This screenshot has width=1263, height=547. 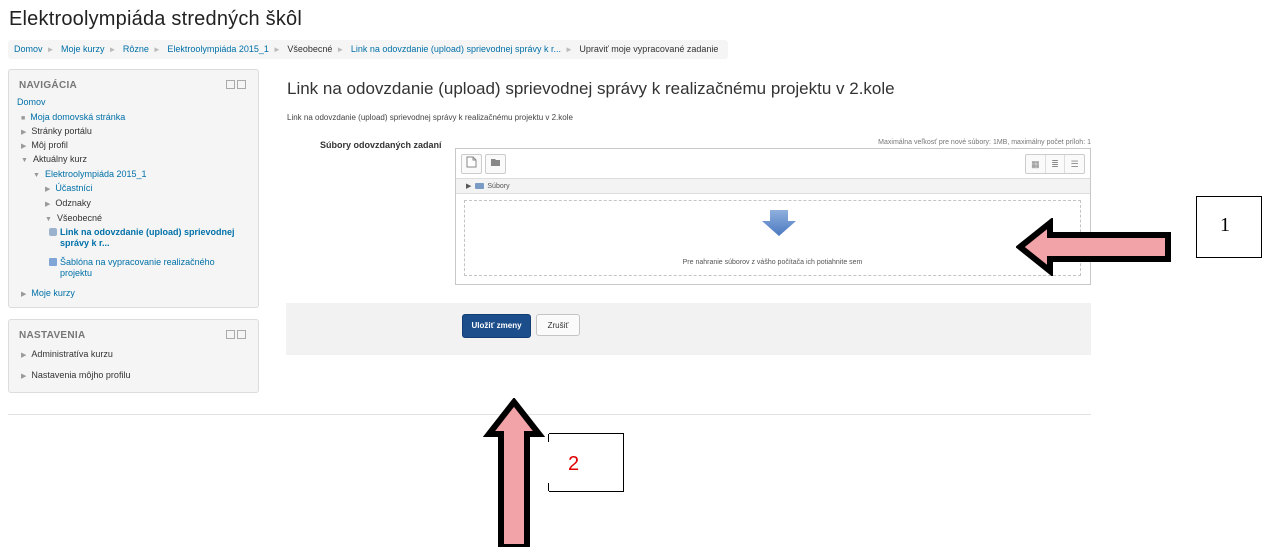 I want to click on nav-general: ▼ Všeobecné, so click(x=73, y=219).